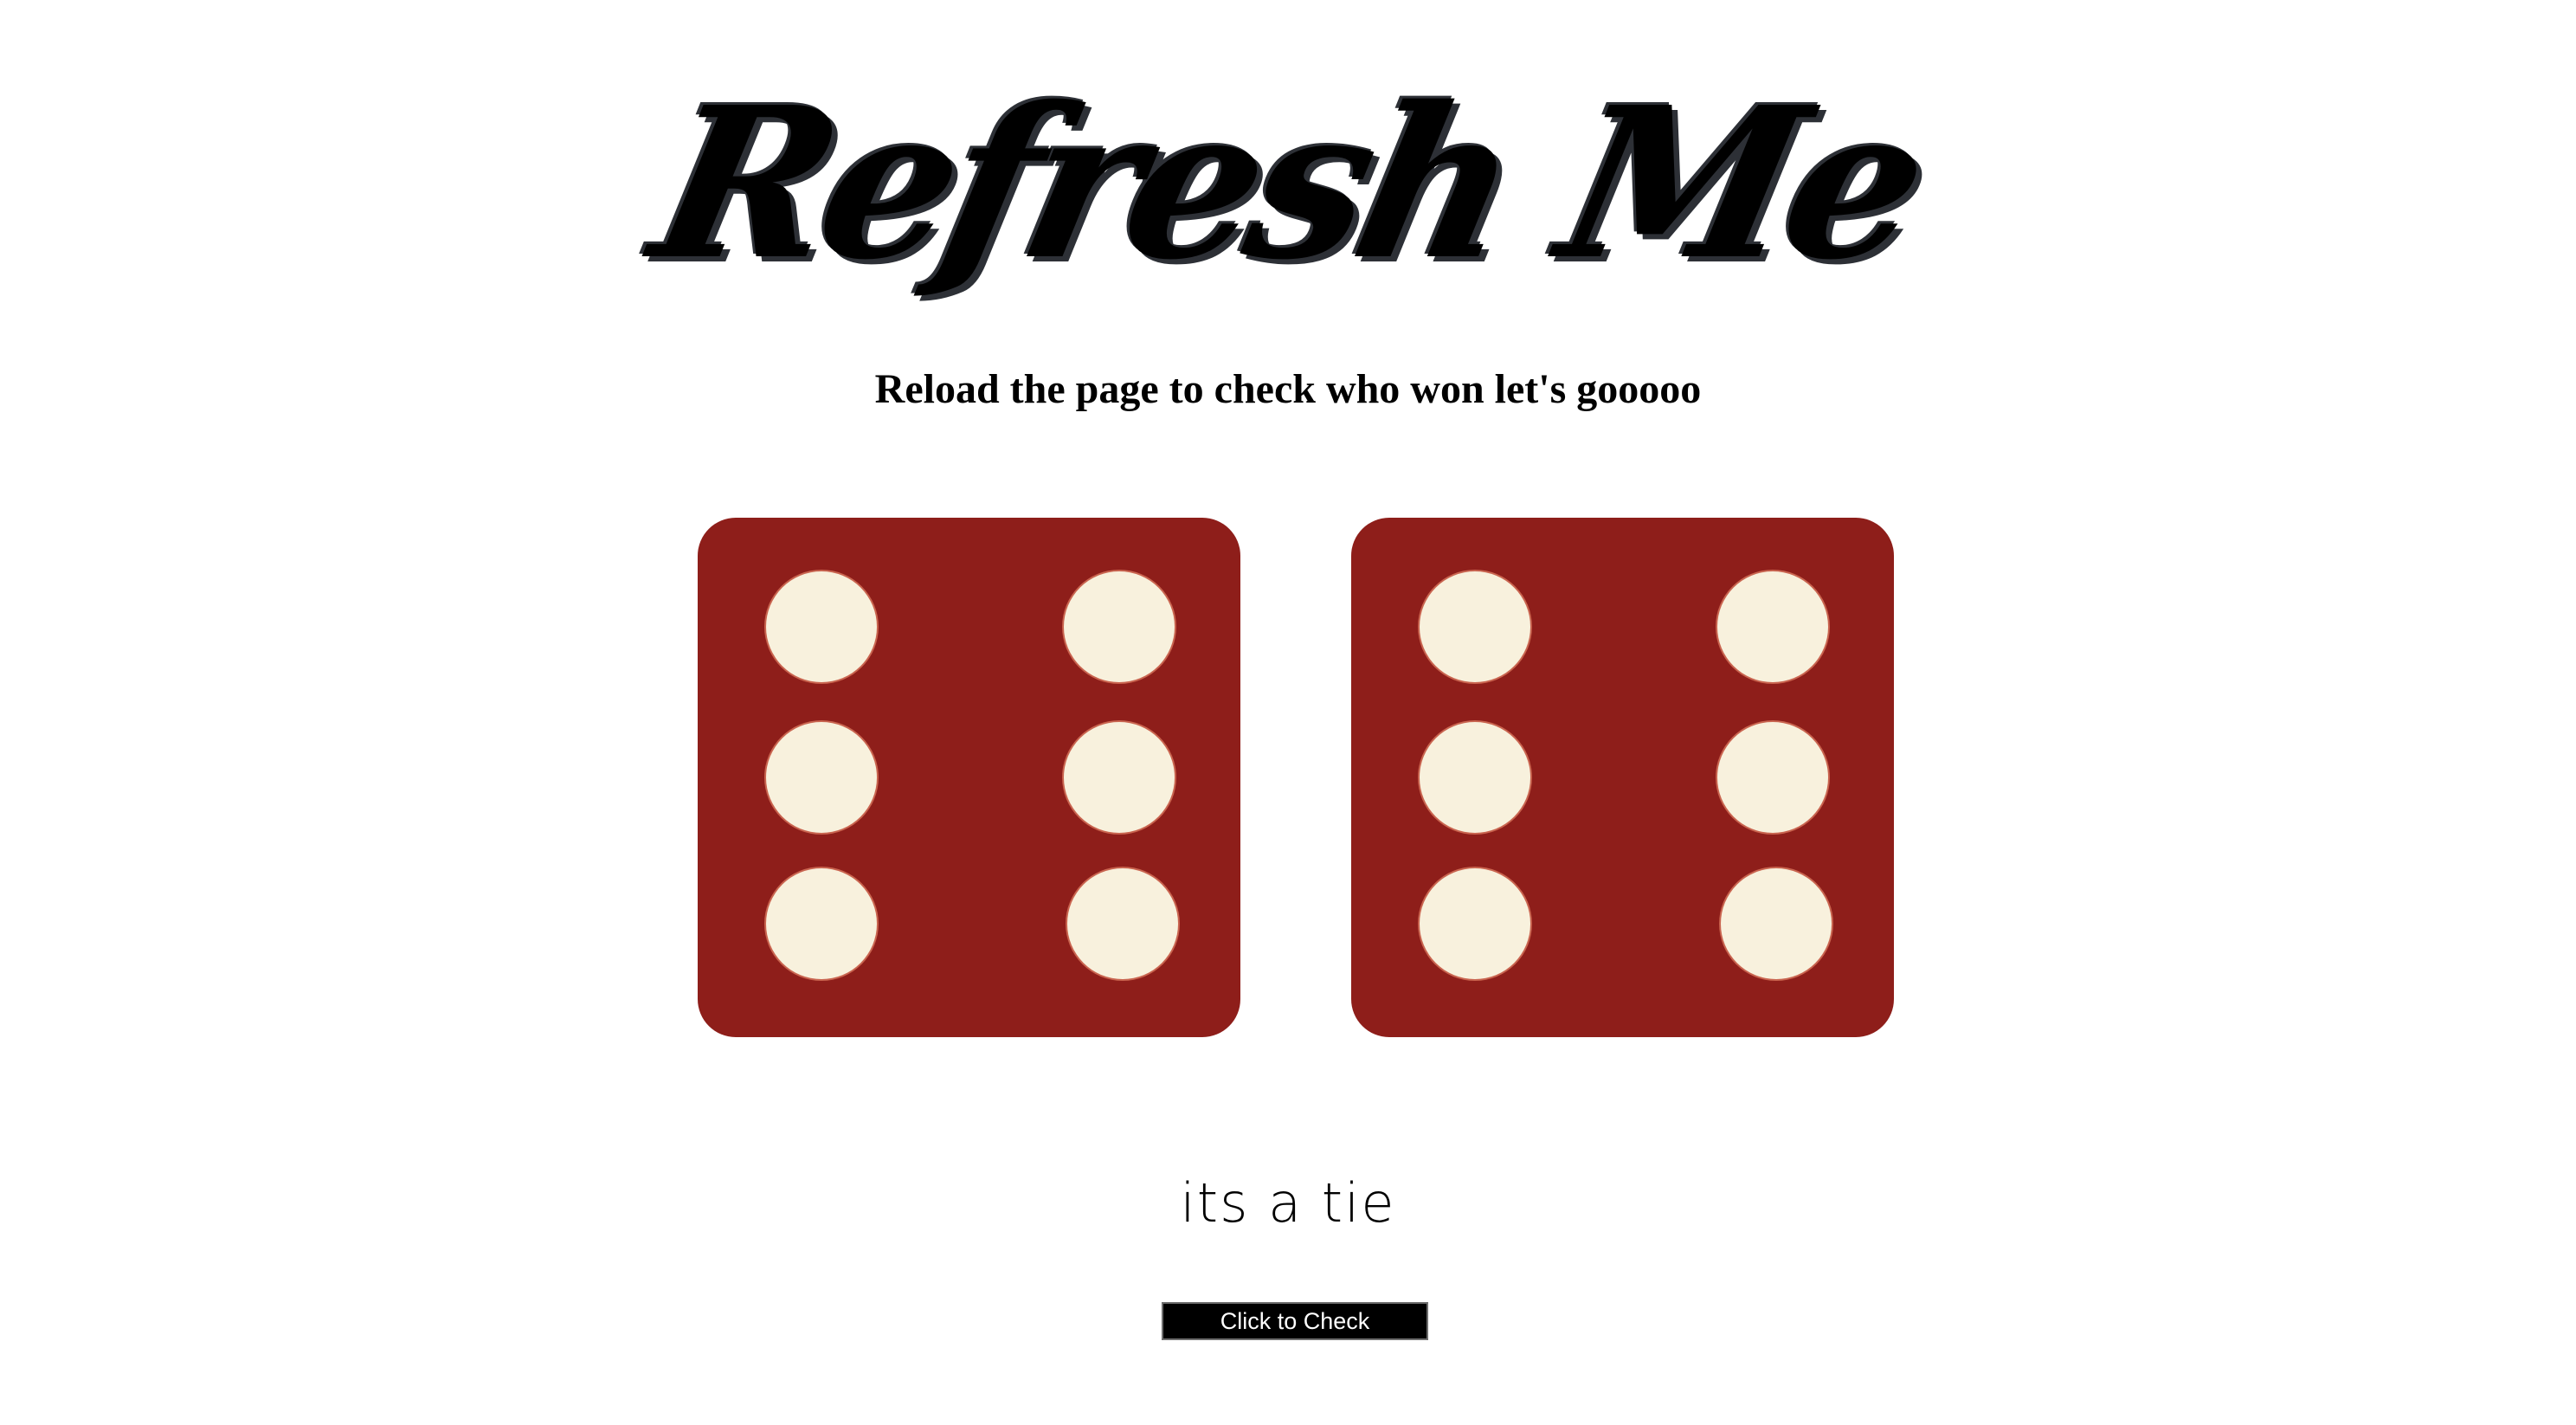 This screenshot has width=2576, height=1425. I want to click on result-text: its a tie, so click(1288, 1203).